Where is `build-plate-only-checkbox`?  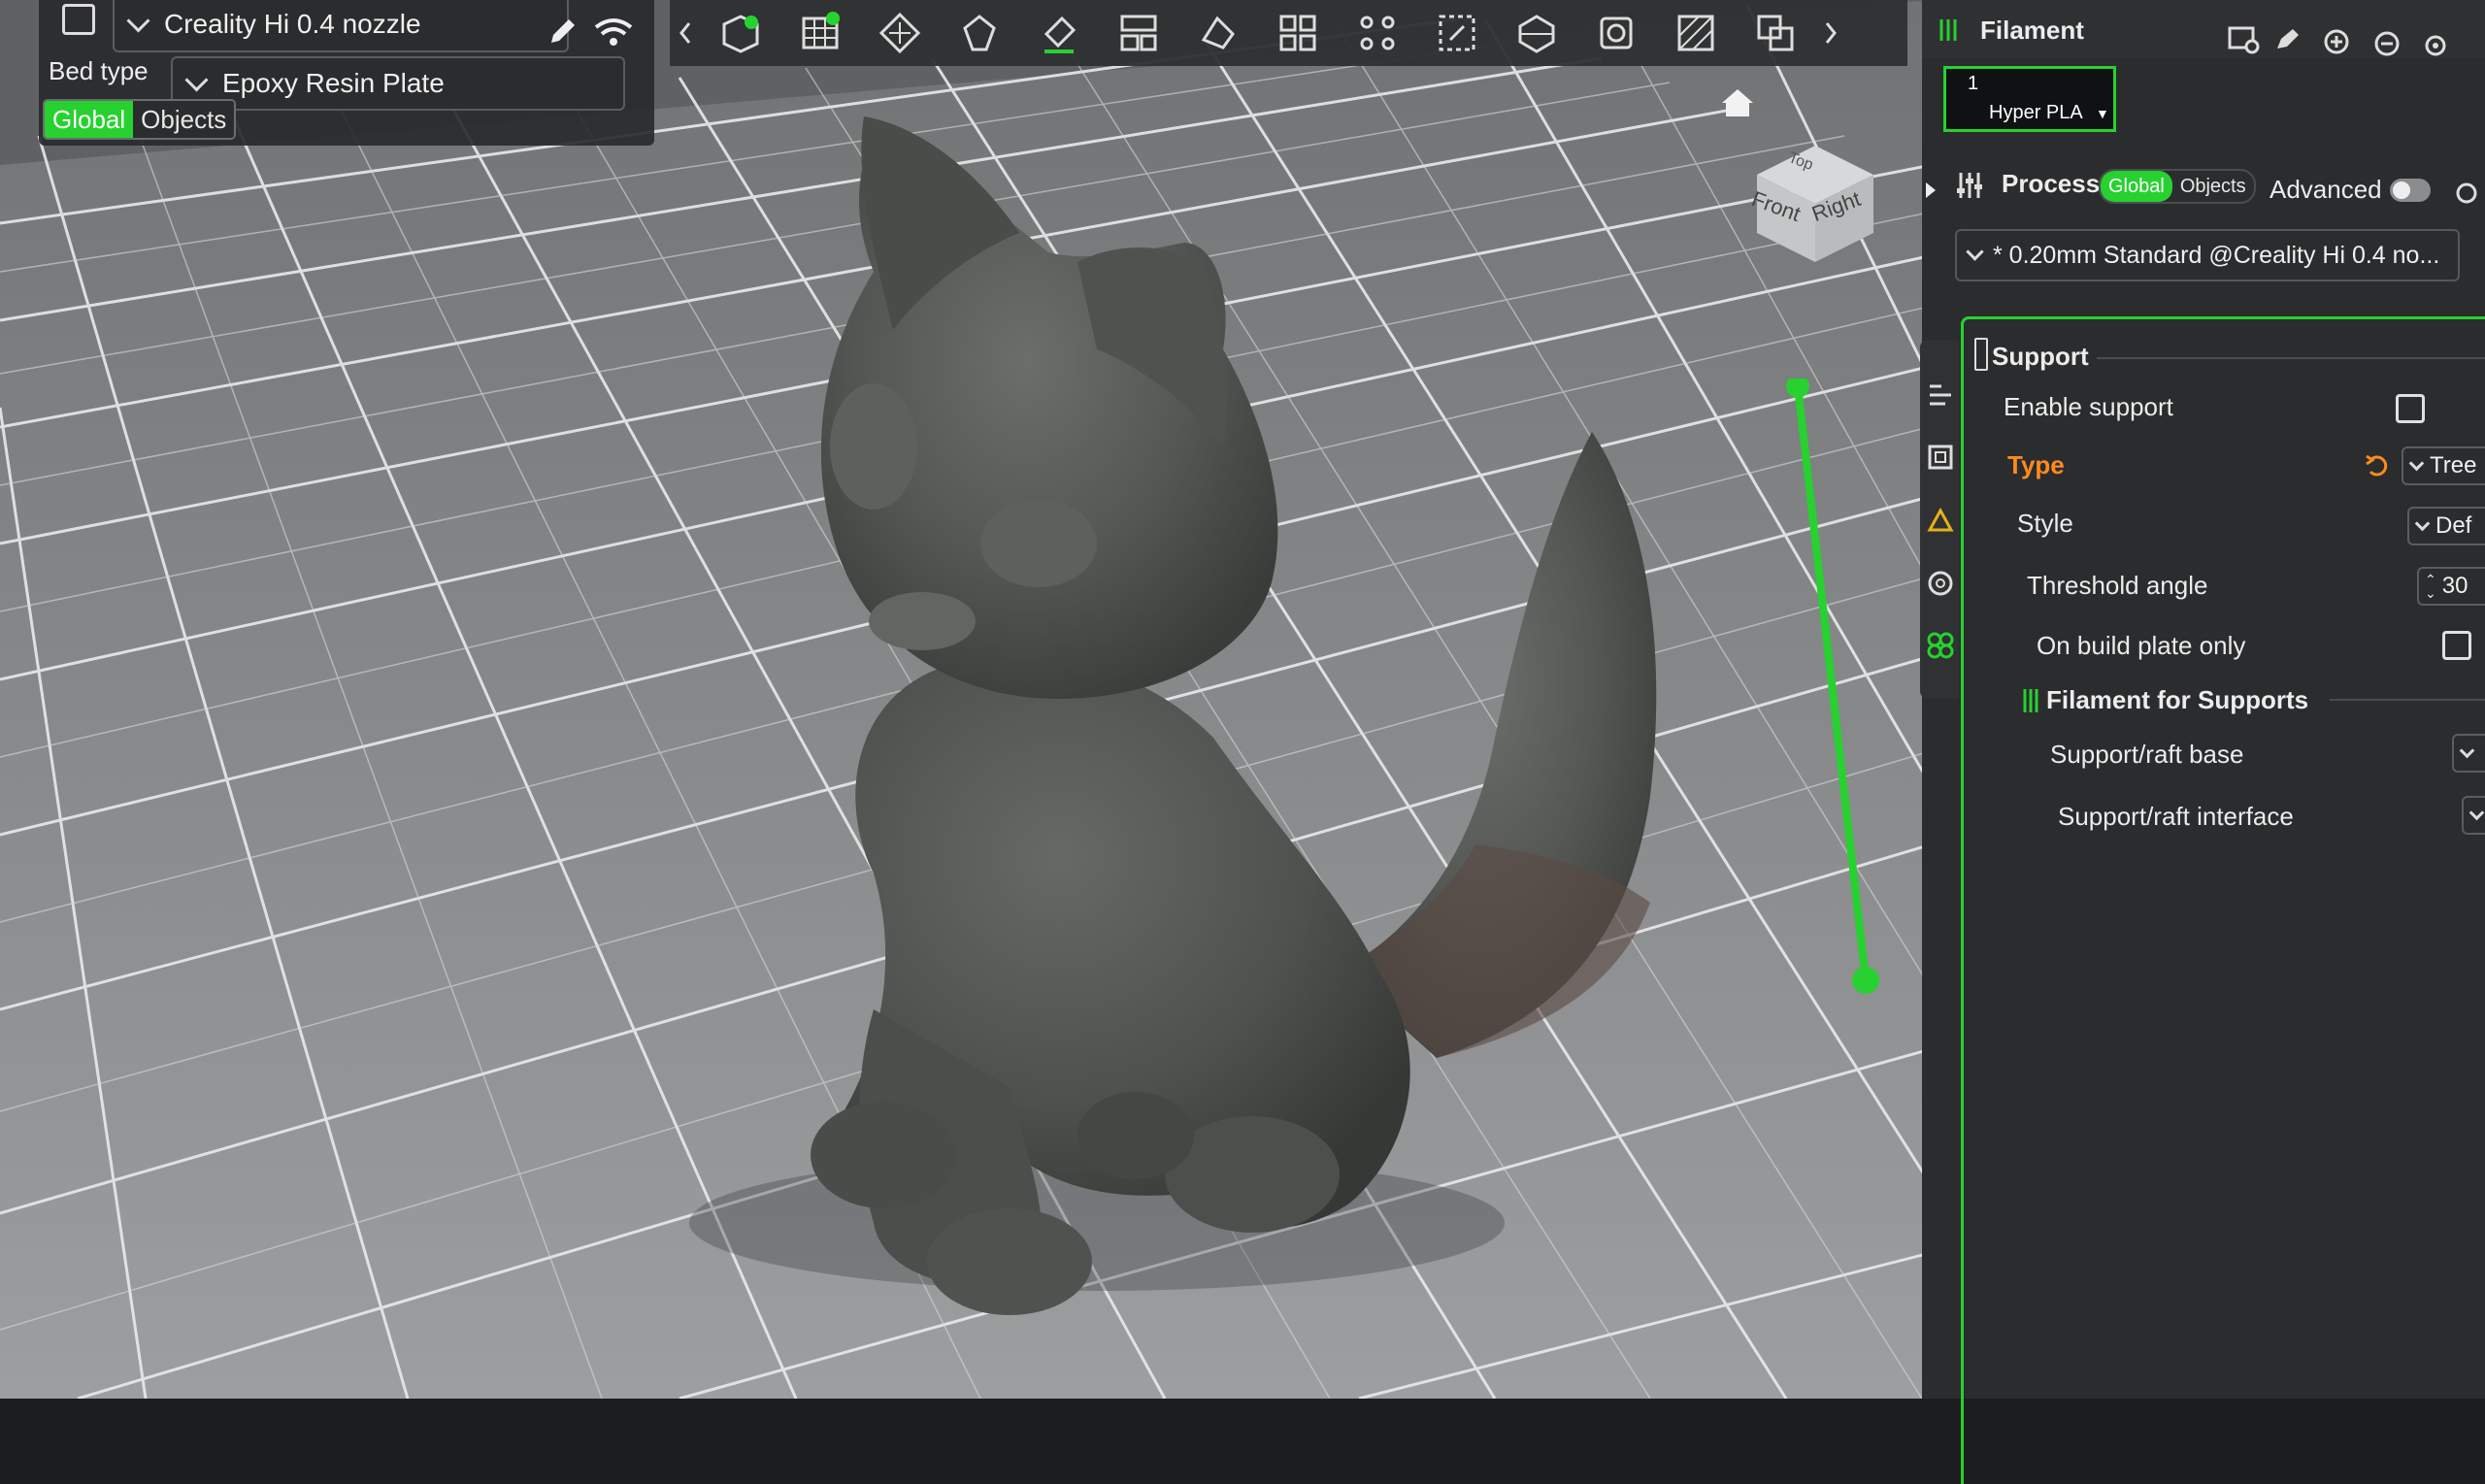 build-plate-only-checkbox is located at coordinates (2457, 645).